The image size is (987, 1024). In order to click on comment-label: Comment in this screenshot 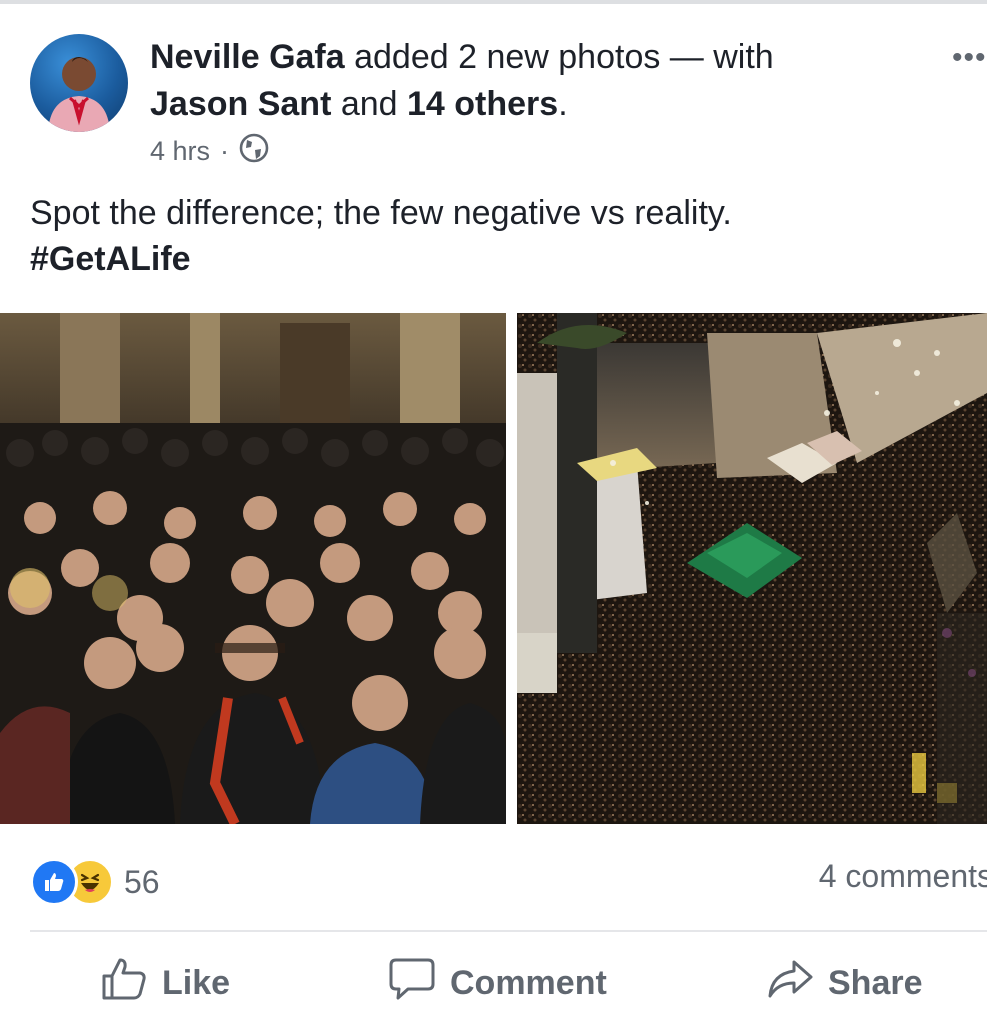, I will do `click(528, 982)`.